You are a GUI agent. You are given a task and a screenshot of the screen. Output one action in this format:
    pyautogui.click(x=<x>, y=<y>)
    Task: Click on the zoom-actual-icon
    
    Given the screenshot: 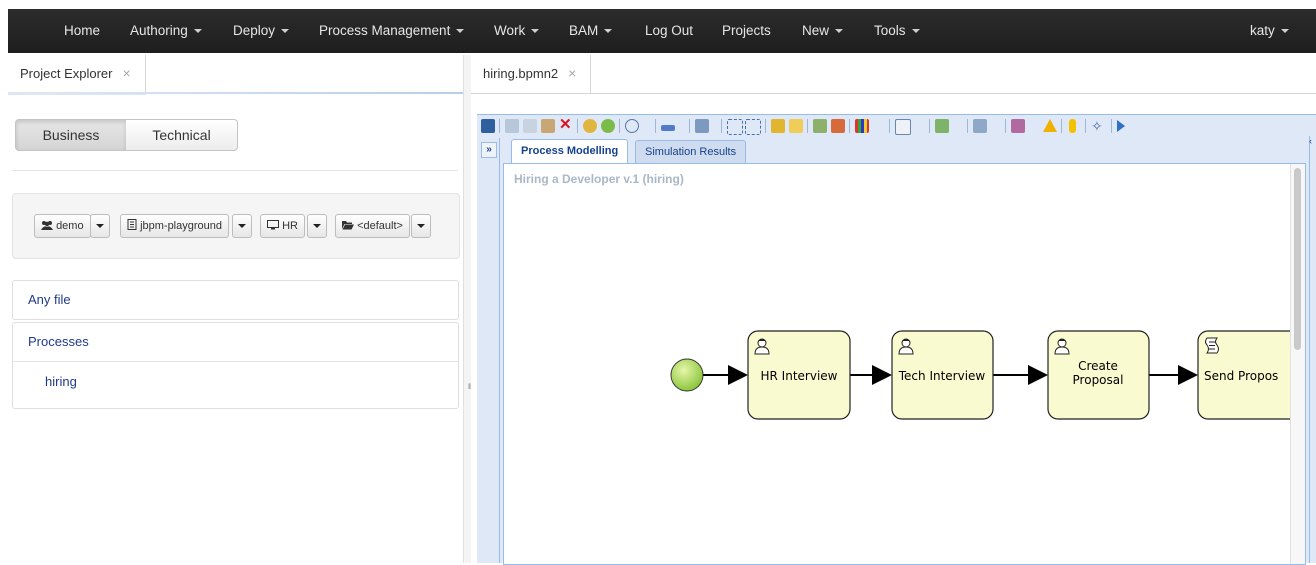 What is the action you would take?
    pyautogui.click(x=753, y=127)
    